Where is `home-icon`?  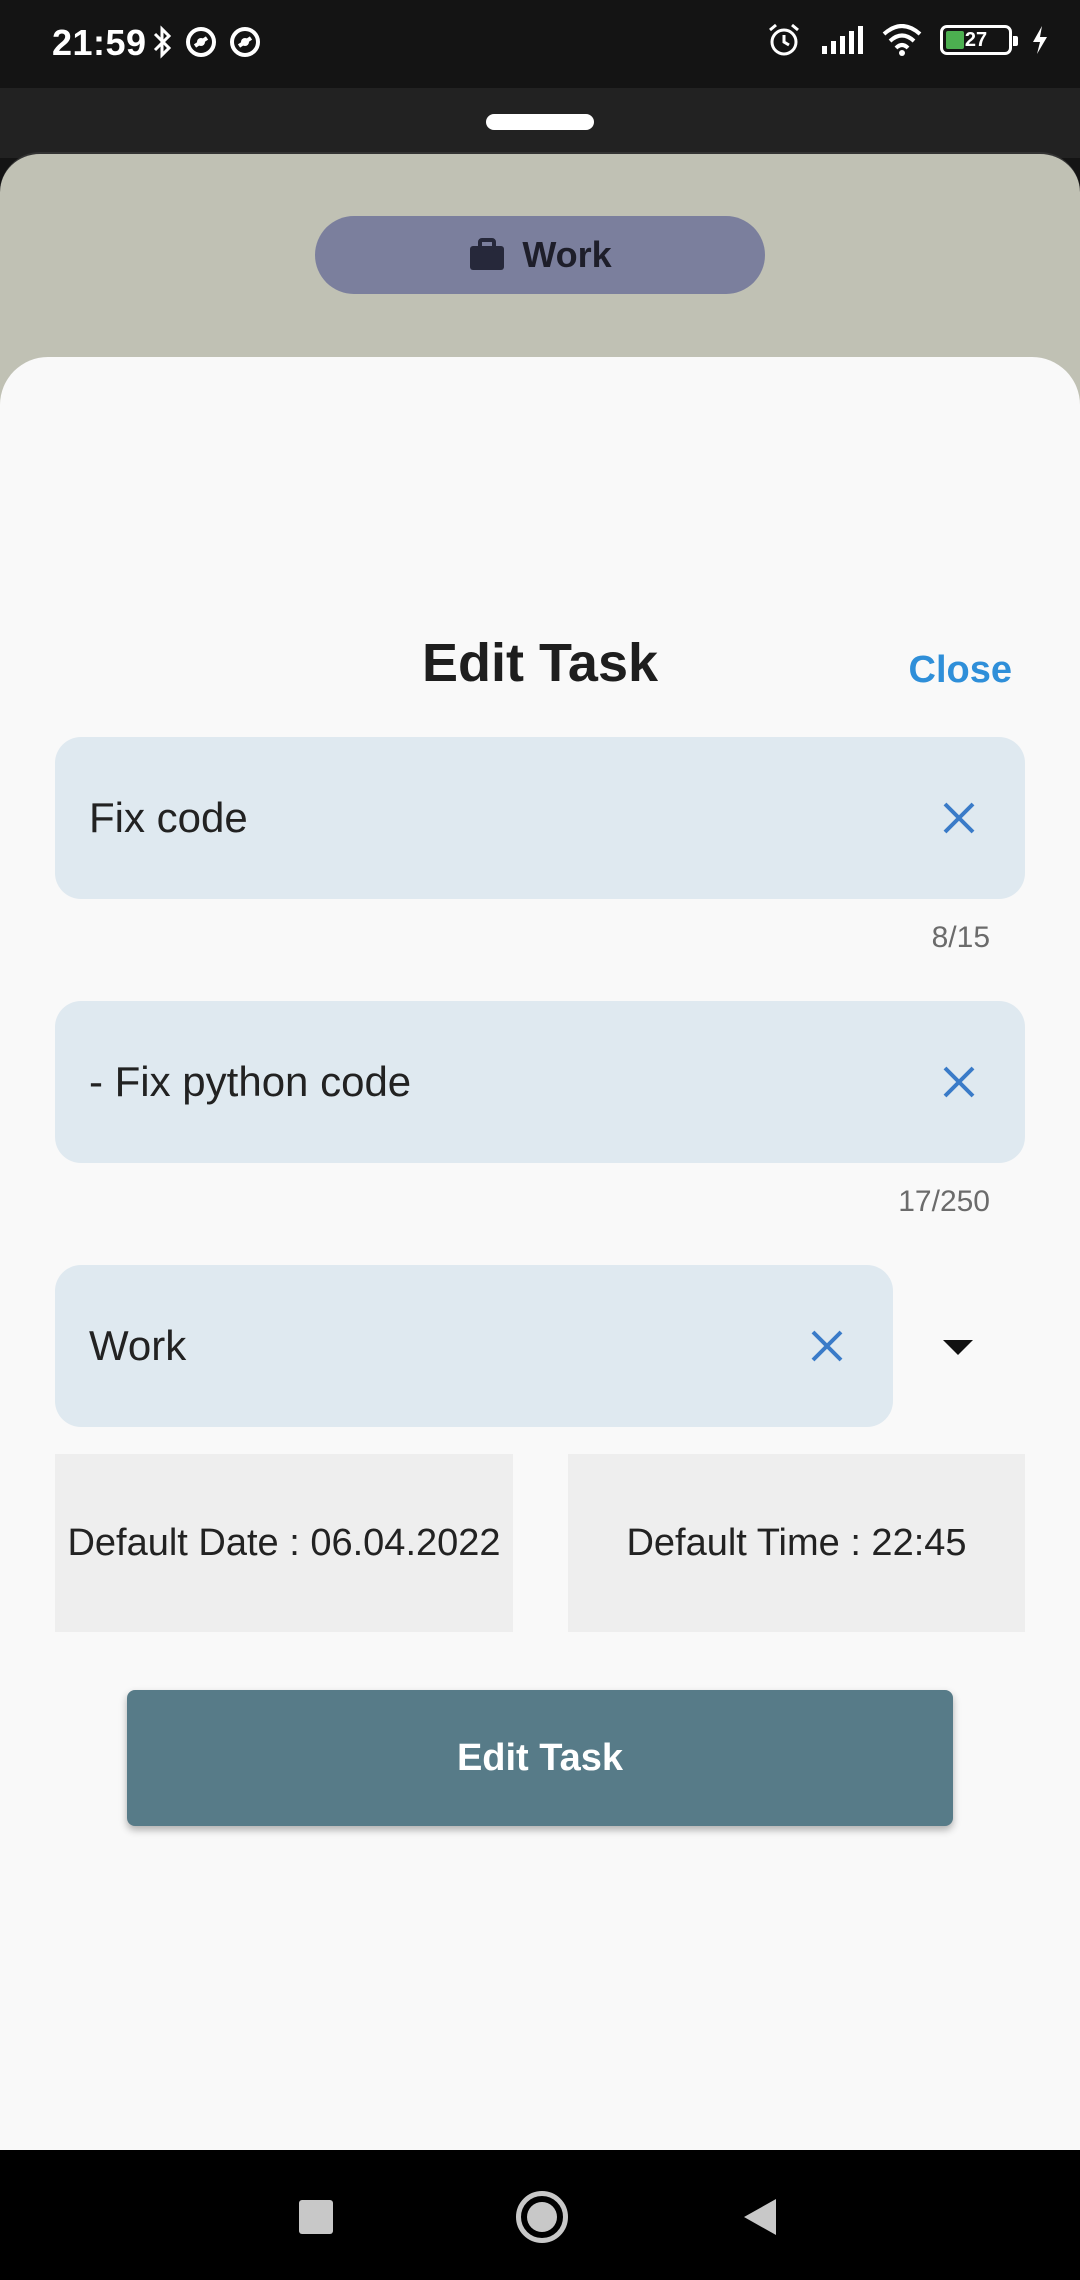
home-icon is located at coordinates (542, 2217).